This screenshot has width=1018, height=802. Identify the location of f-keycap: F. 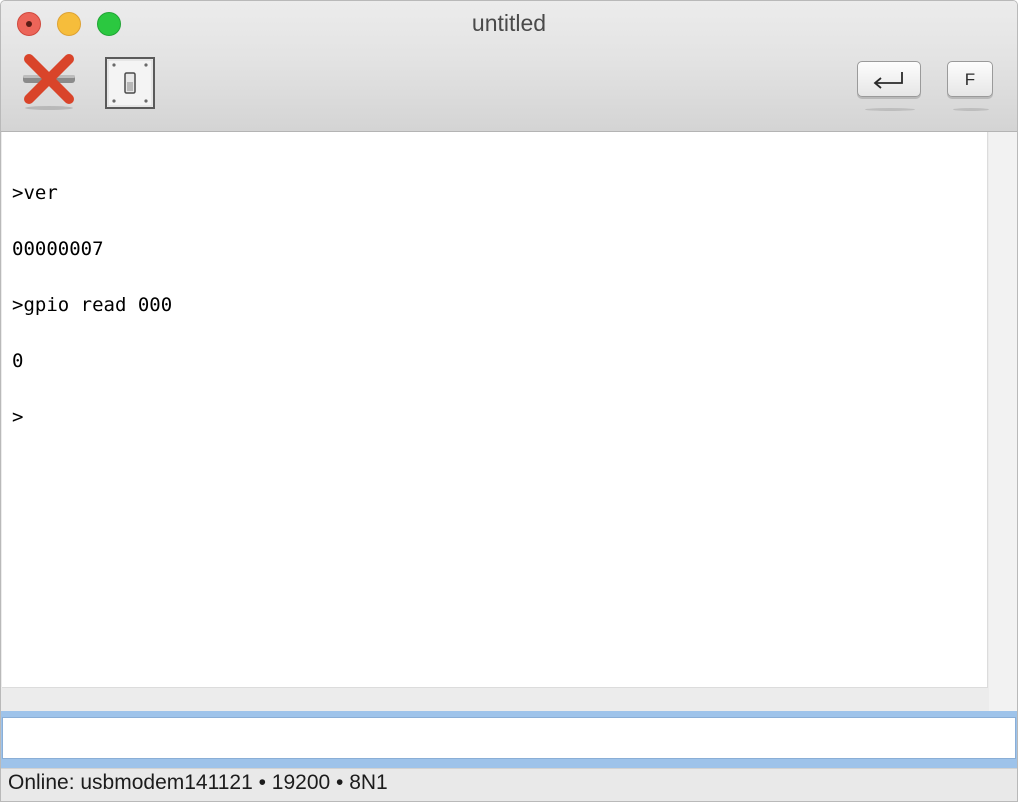
(970, 79).